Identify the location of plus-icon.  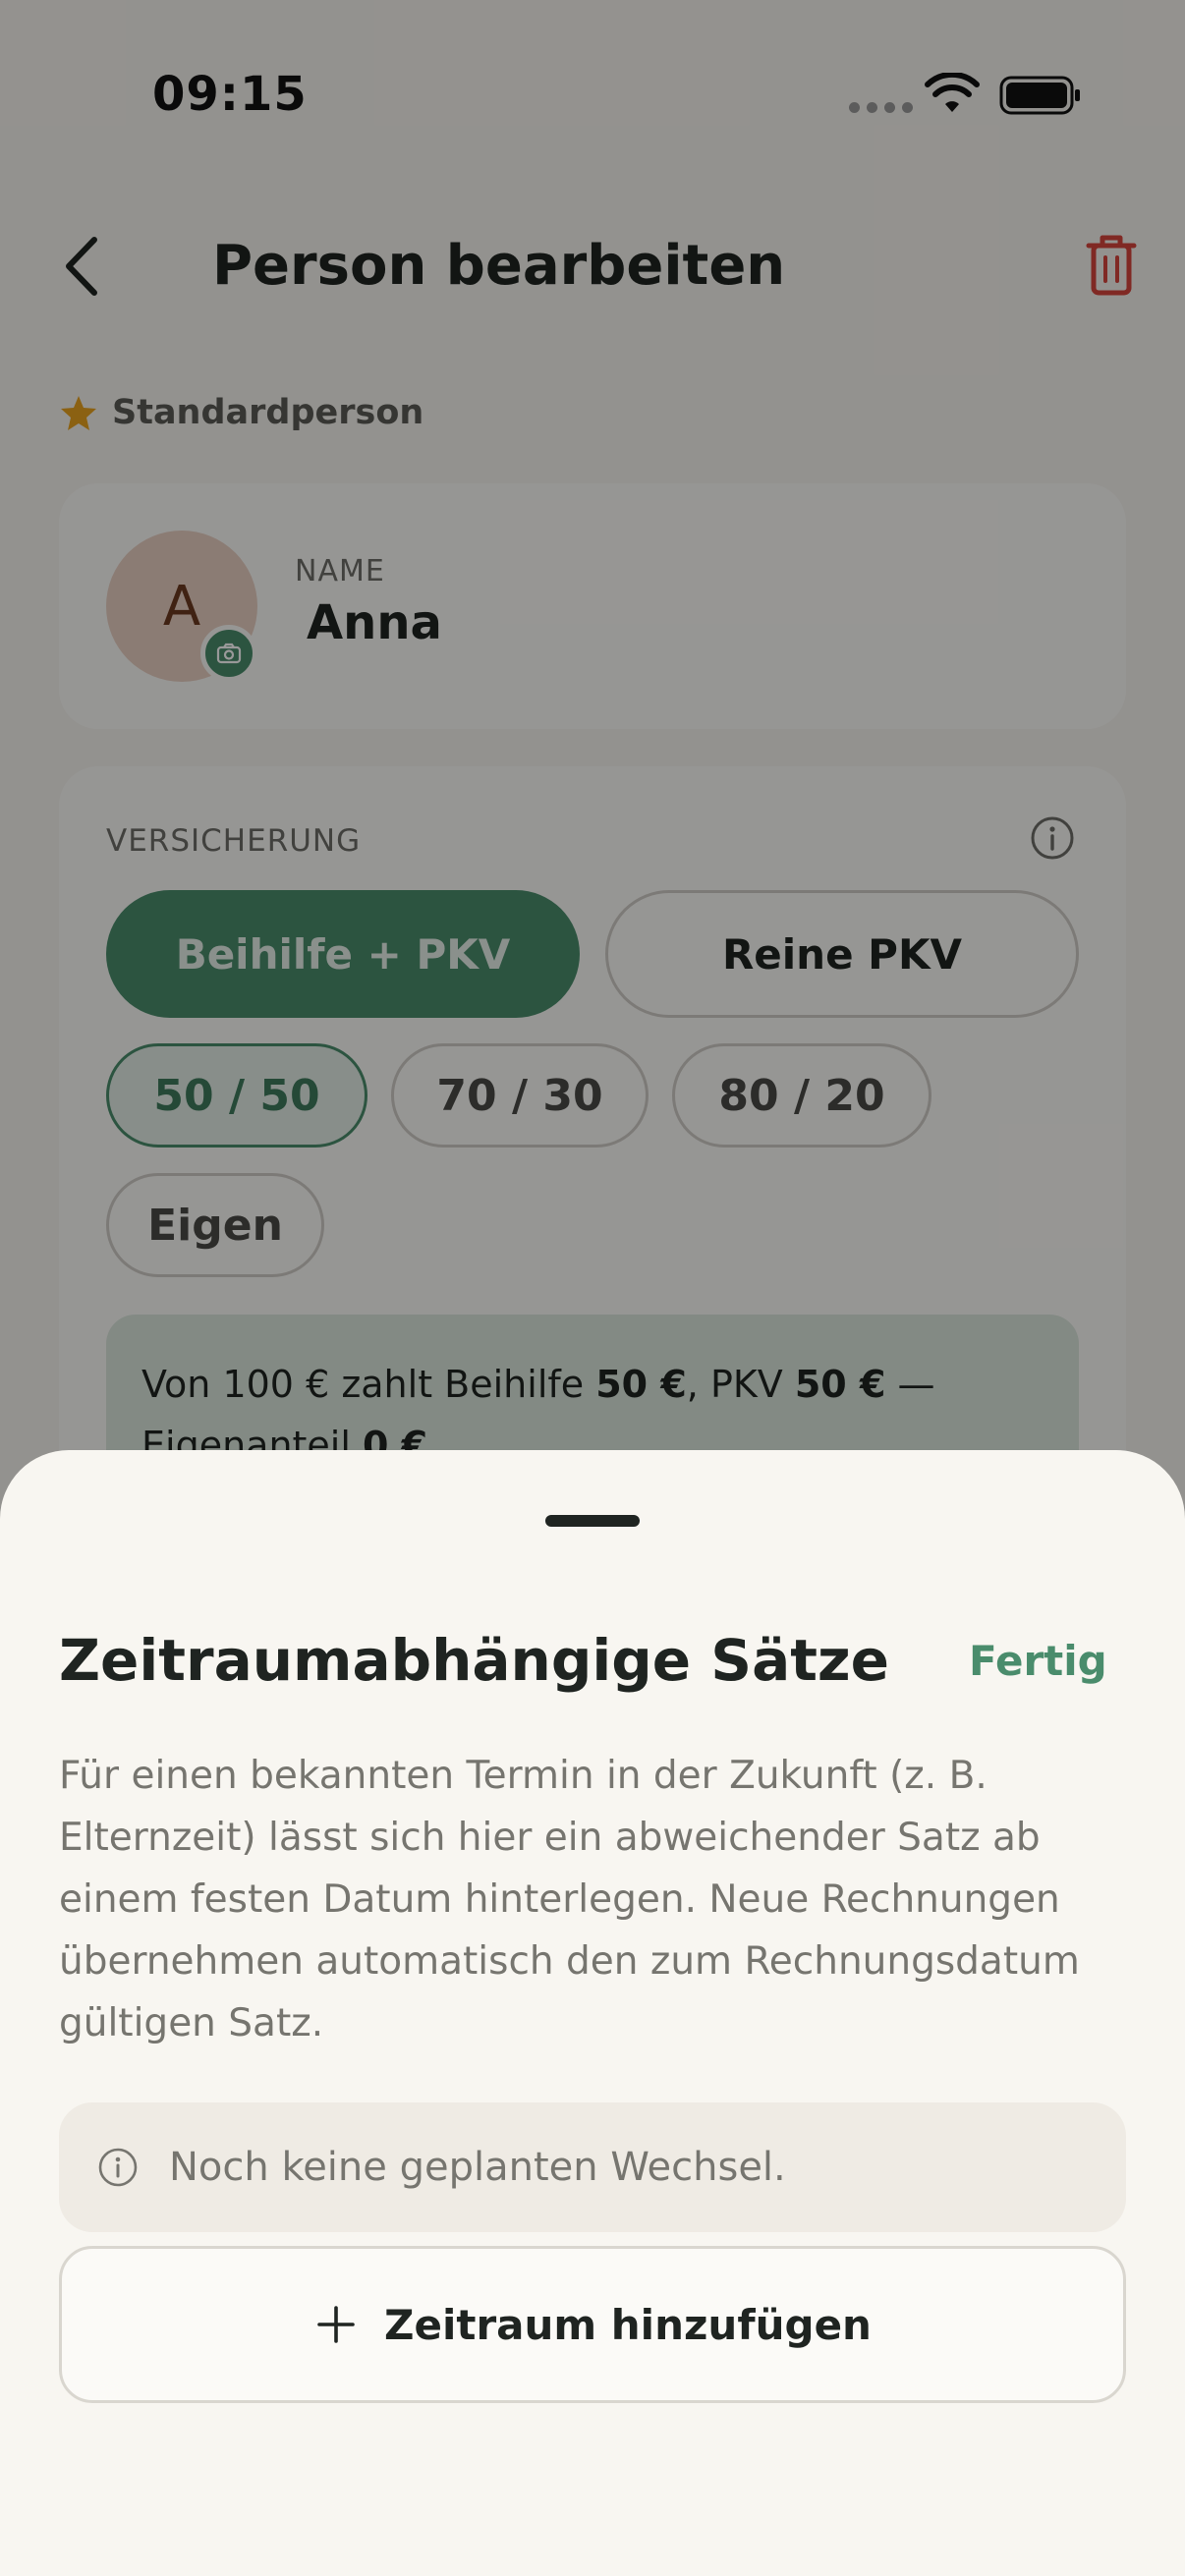
(336, 2324).